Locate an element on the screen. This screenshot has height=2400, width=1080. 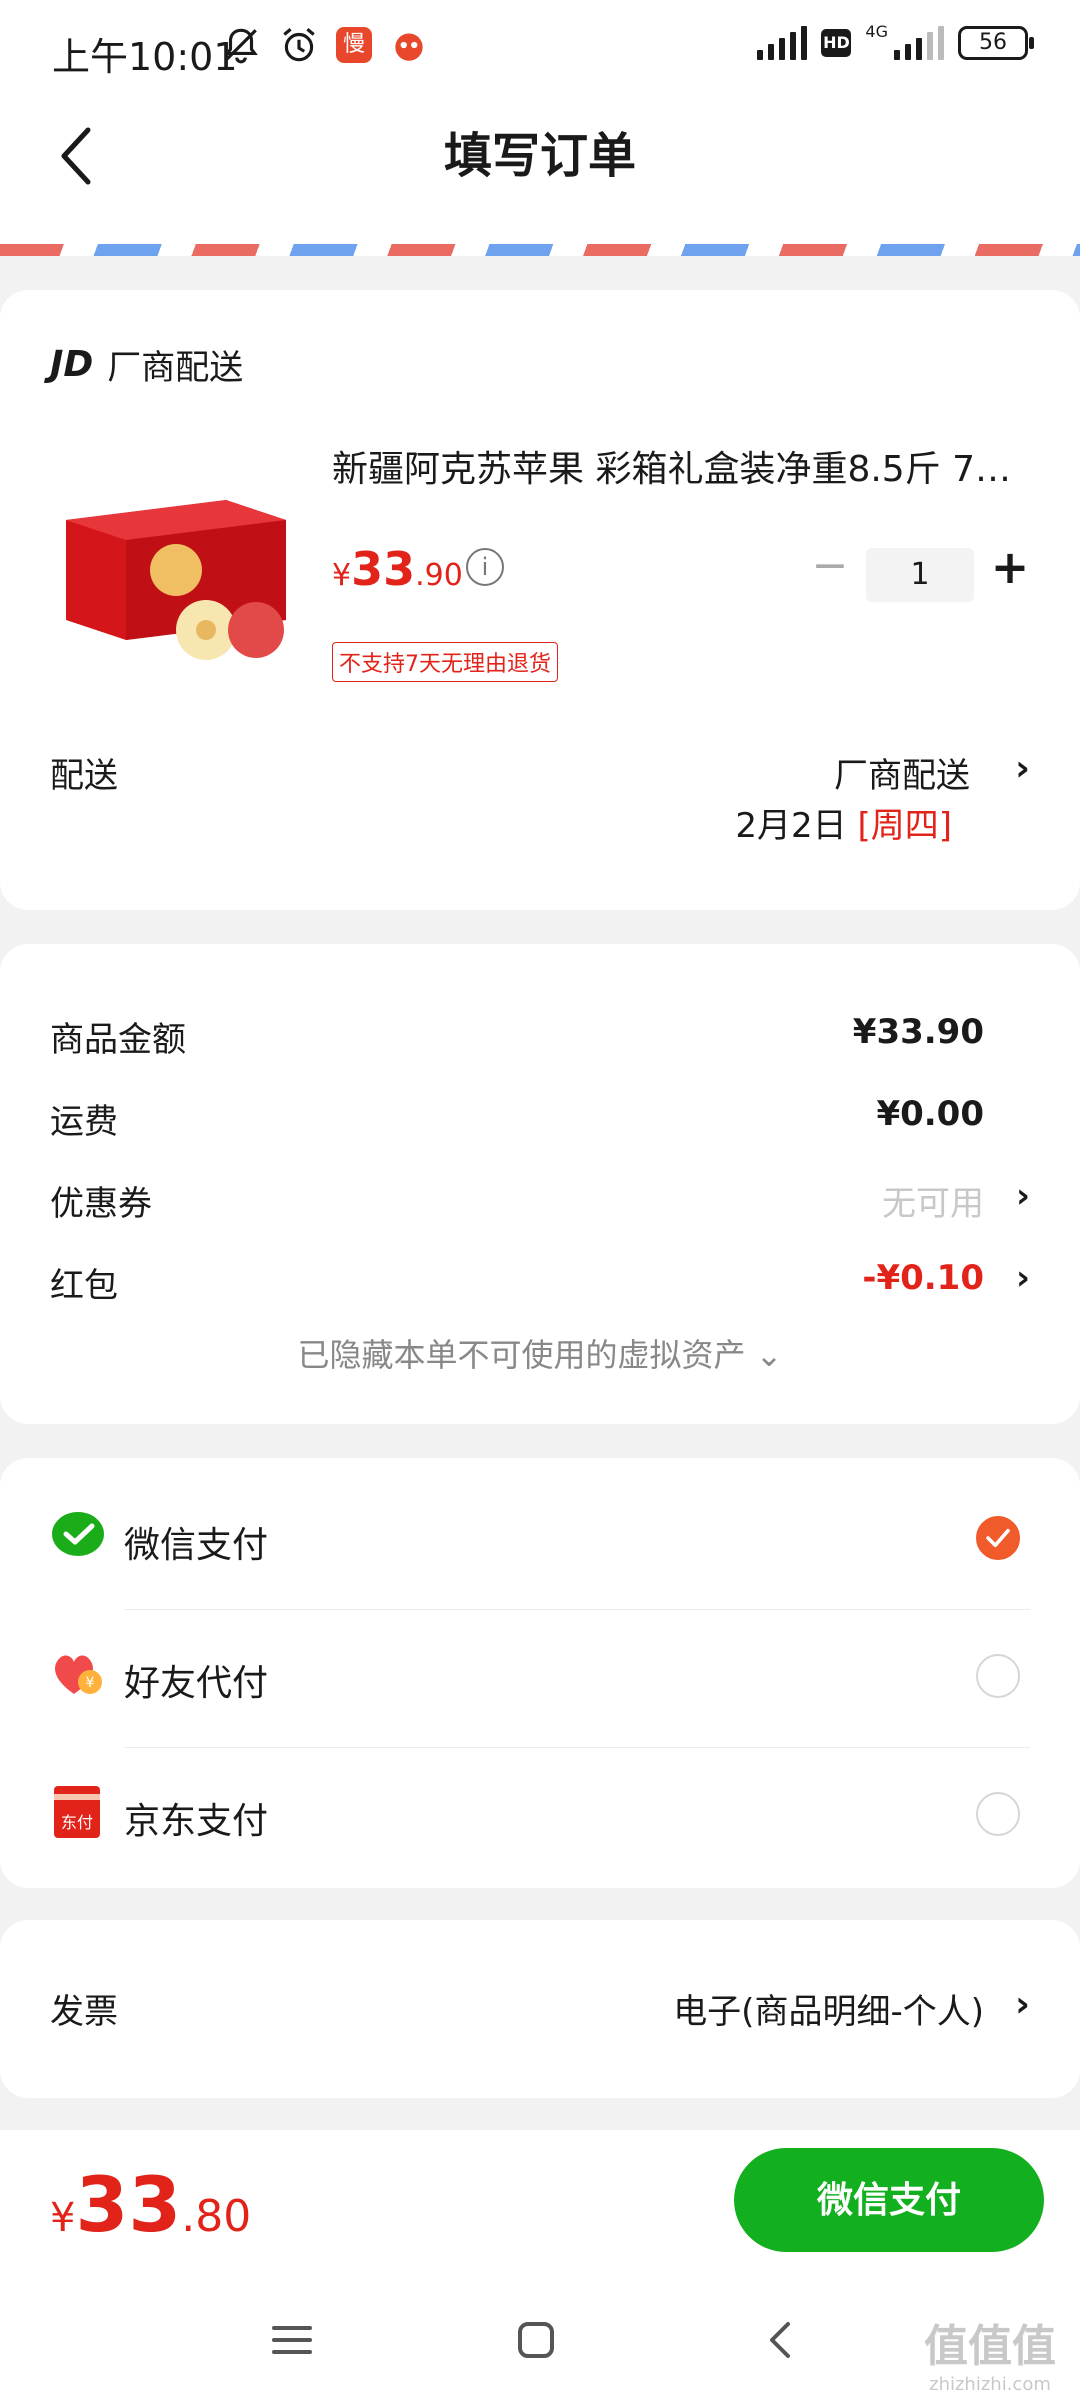
svg-text: 东付 is located at coordinates (77, 1822).